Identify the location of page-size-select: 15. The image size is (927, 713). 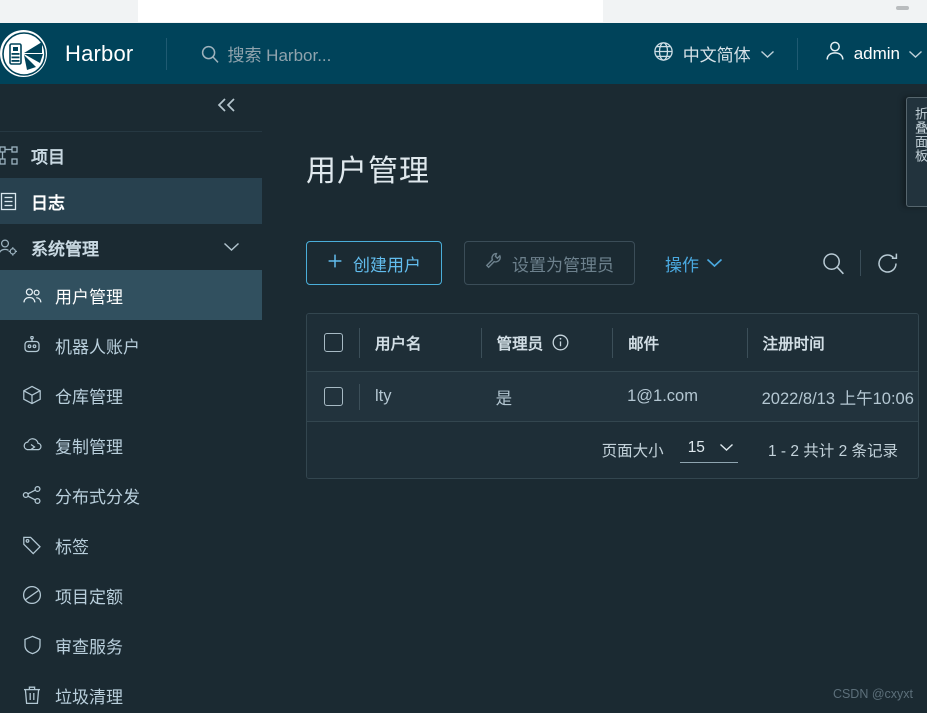
(708, 450).